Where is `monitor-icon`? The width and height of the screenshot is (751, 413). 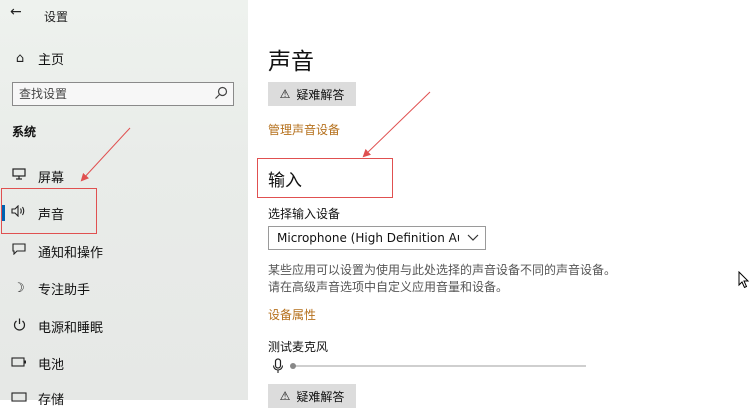
monitor-icon is located at coordinates (19, 176).